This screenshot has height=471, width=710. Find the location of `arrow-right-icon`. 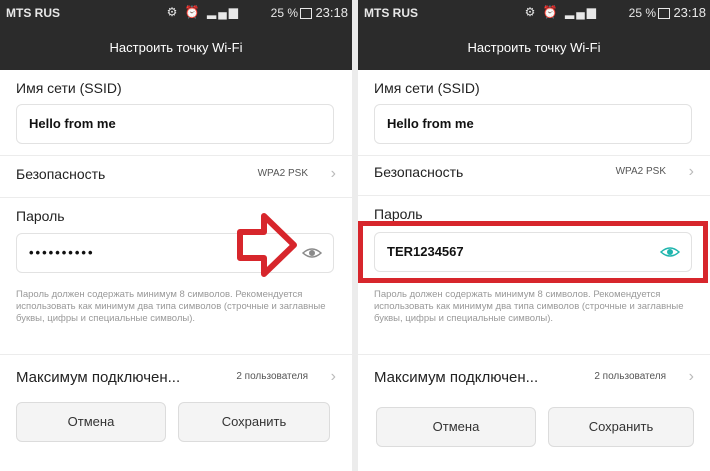

arrow-right-icon is located at coordinates (267, 245).